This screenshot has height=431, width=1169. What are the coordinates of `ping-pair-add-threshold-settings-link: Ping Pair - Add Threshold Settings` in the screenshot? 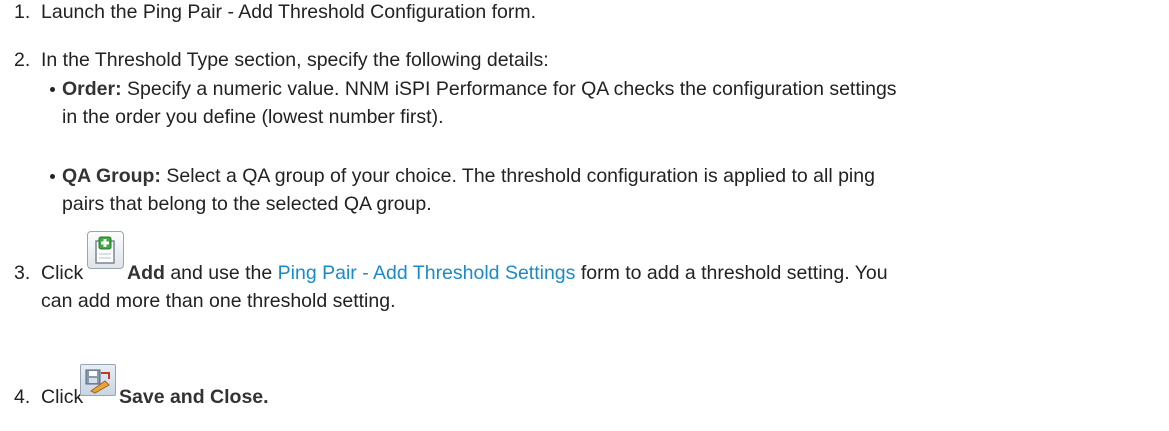 It's located at (427, 273).